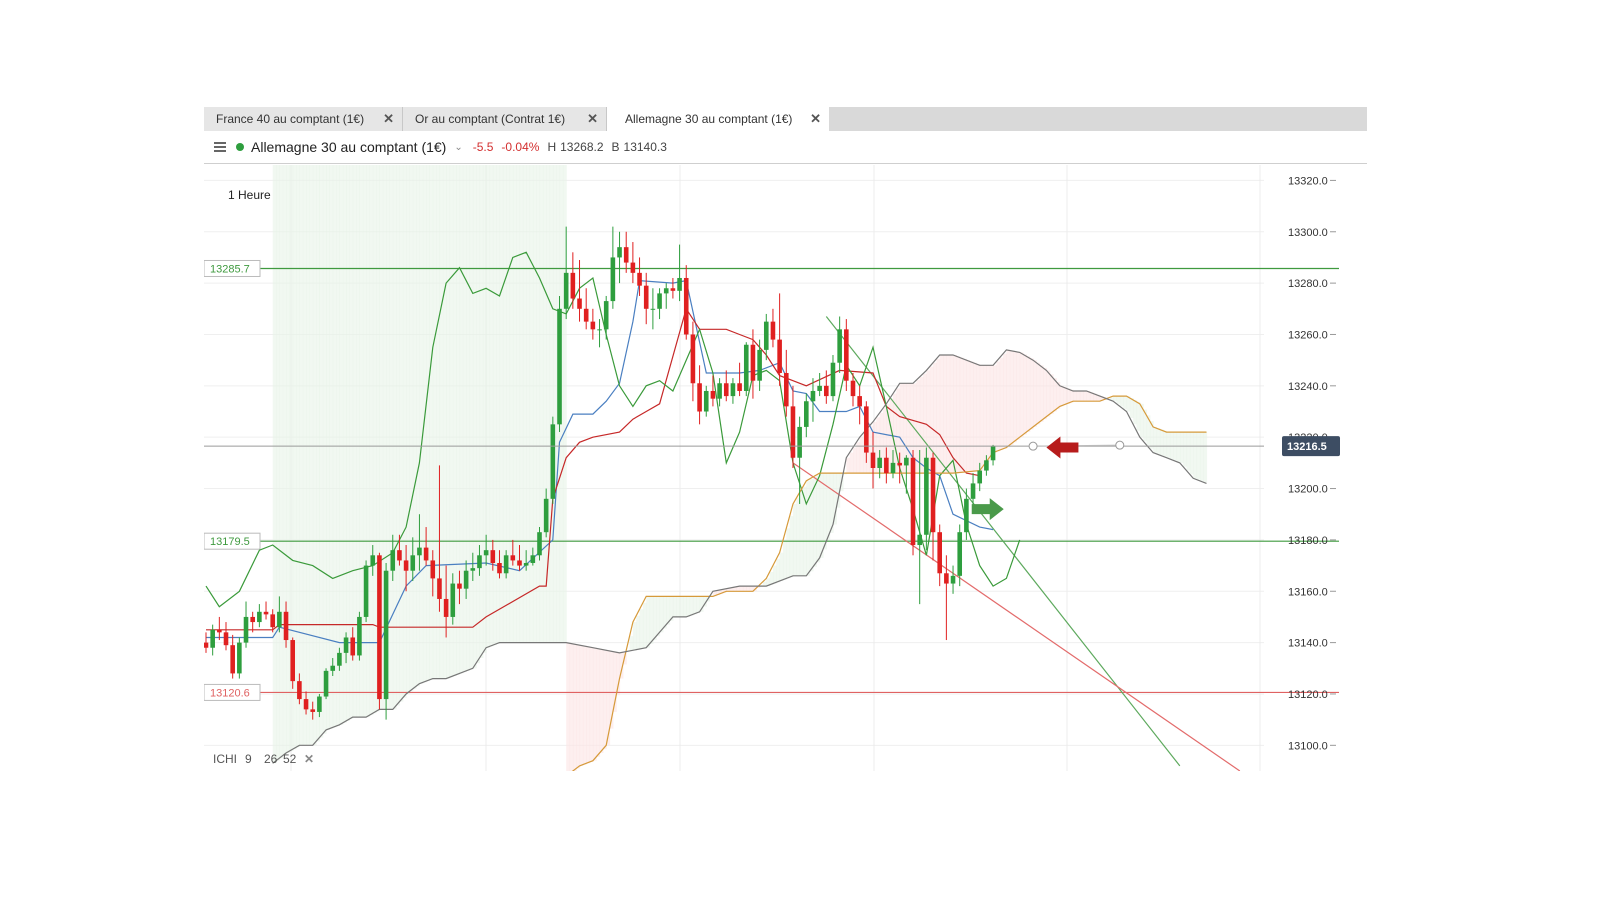  I want to click on tab-allemagne-30: Allemagne 30 au comptant (1€) ✕, so click(718, 119).